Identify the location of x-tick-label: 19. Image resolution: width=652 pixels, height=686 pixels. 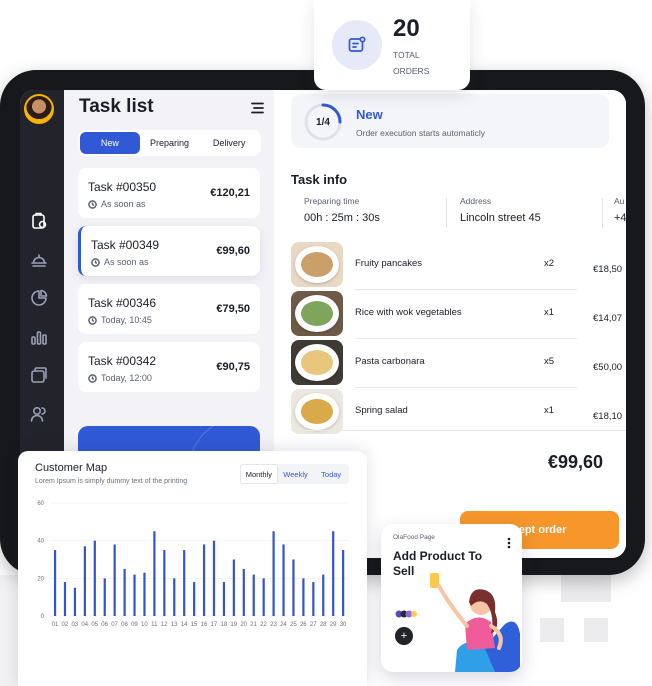
(233, 625).